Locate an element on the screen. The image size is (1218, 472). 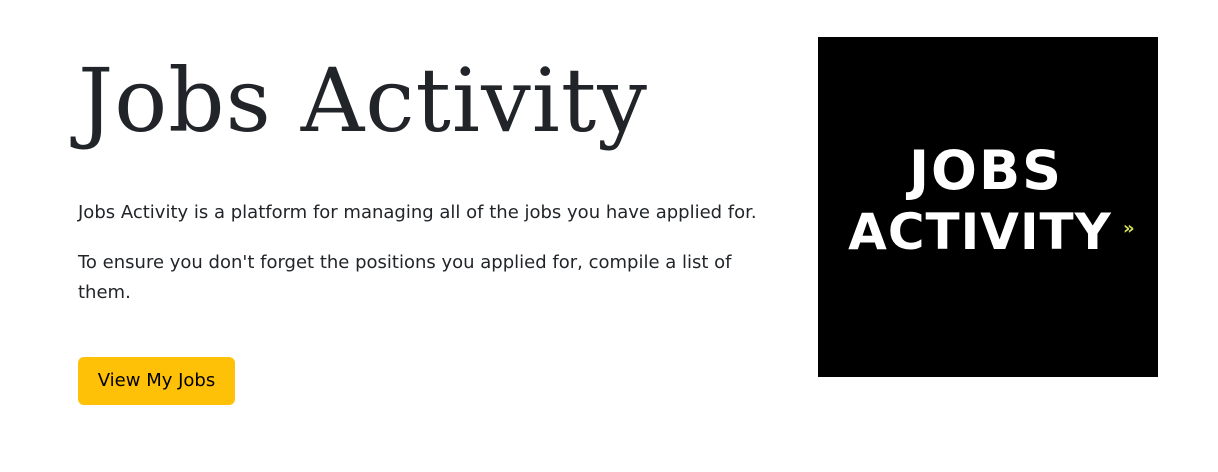
double-chevron-right-icon: » is located at coordinates (1129, 228).